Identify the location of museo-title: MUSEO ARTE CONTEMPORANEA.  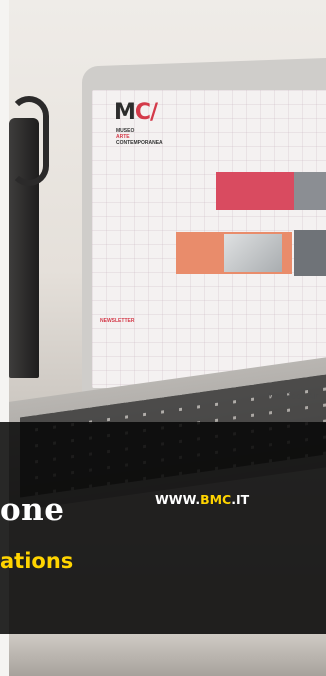
(139, 137).